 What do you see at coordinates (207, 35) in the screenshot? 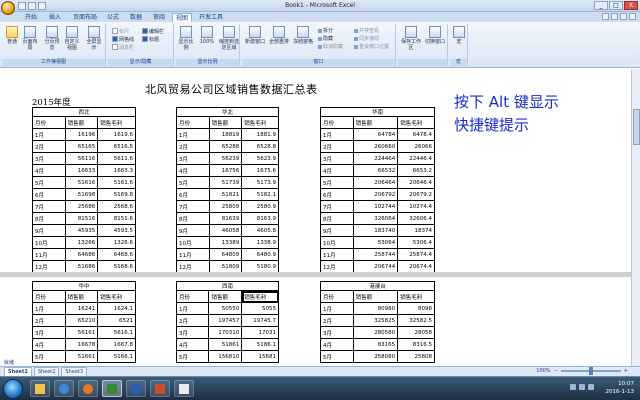
I see `zoom-100-button: 100%` at bounding box center [207, 35].